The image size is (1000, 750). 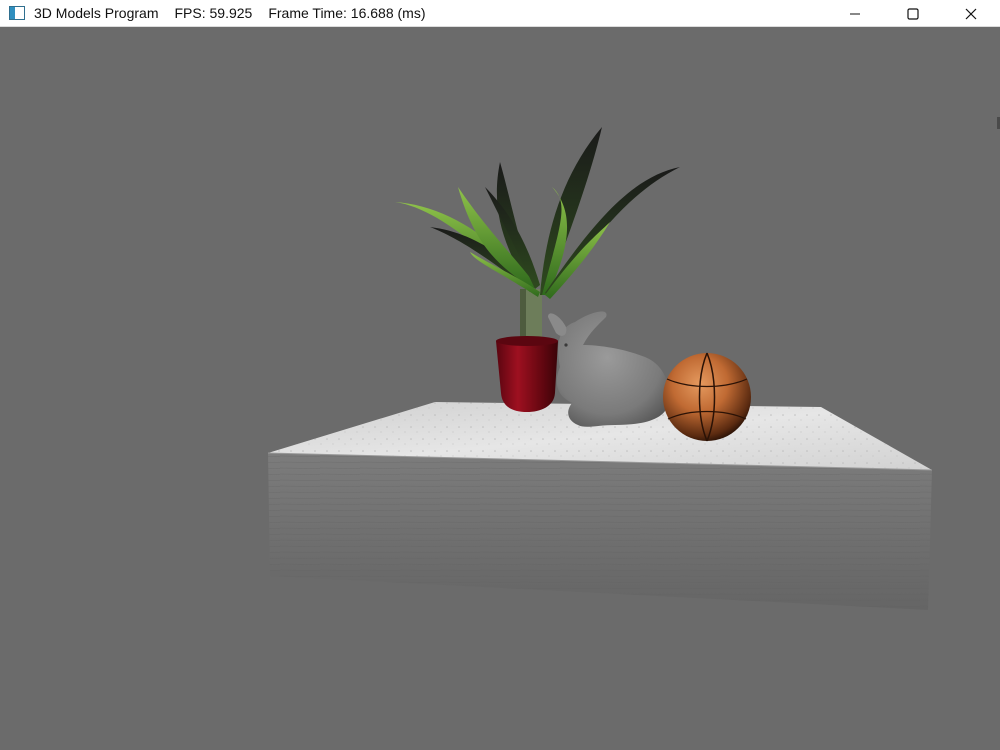 What do you see at coordinates (17, 13) in the screenshot?
I see `app-window-icon` at bounding box center [17, 13].